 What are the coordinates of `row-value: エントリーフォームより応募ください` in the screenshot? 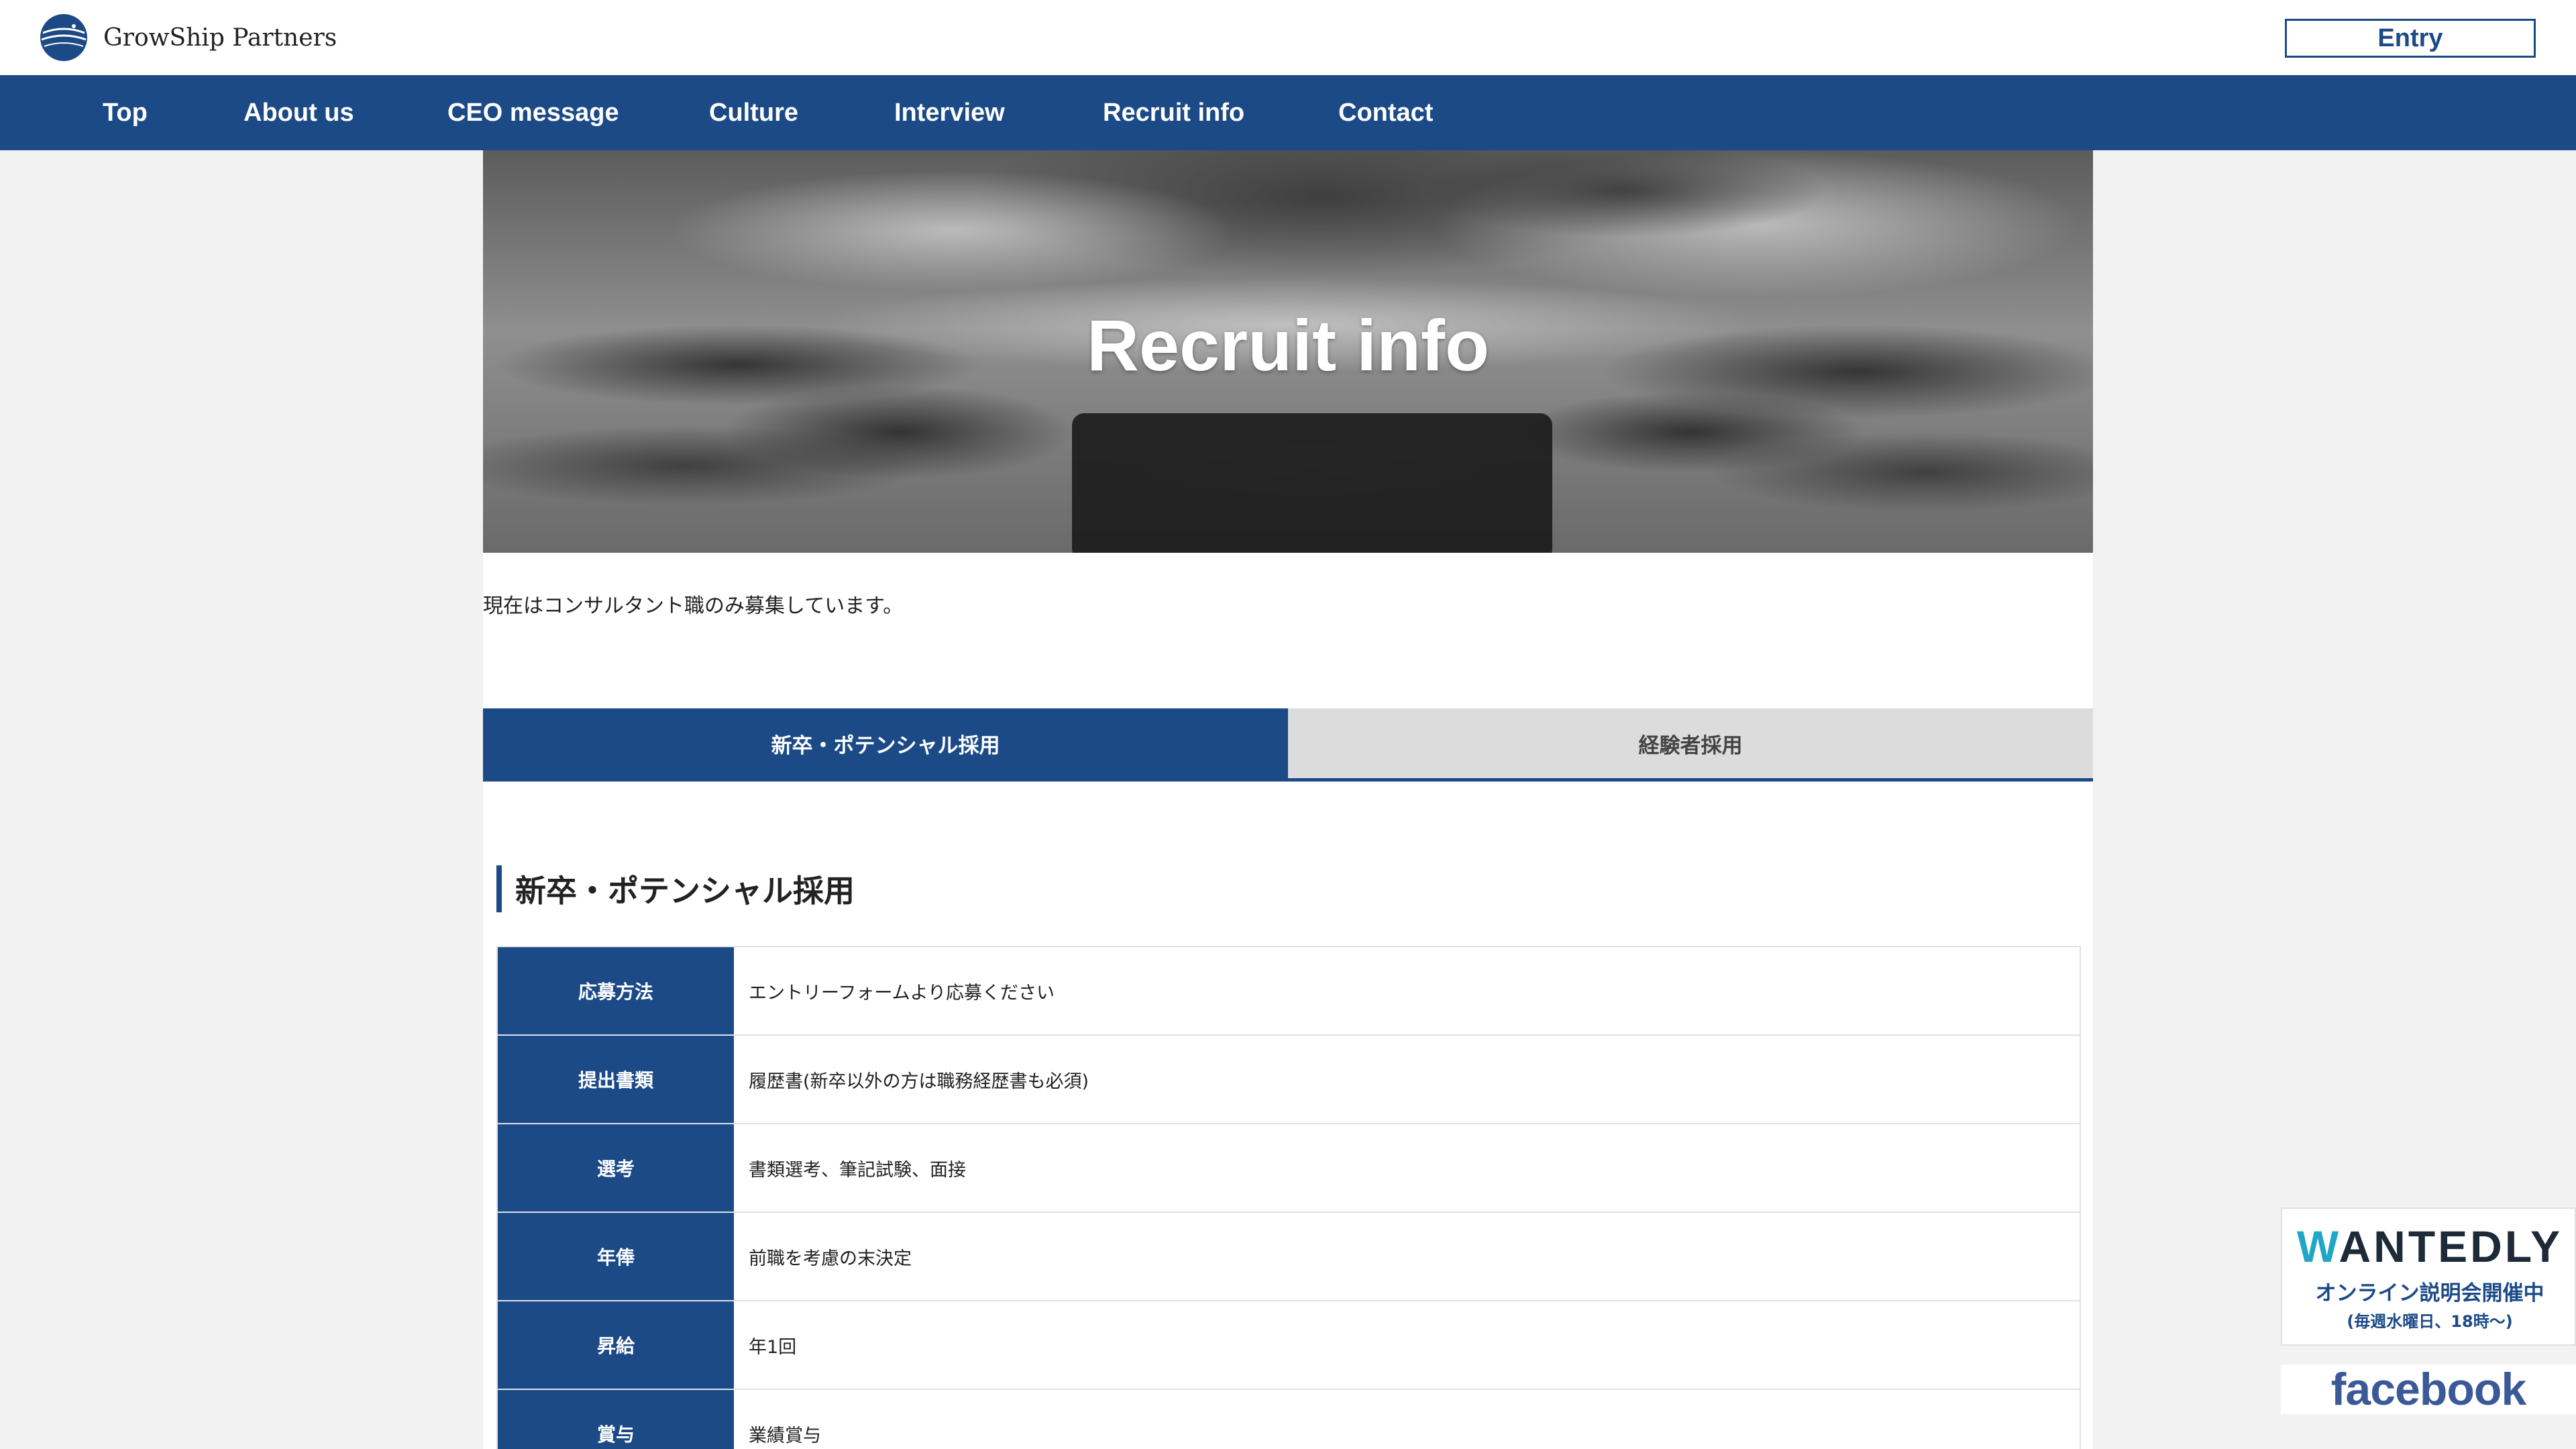 It's located at (902, 993).